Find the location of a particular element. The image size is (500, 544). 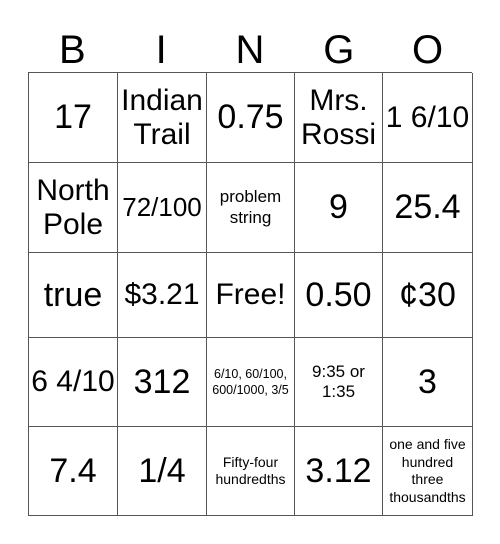

bingo-cell-text: Mrs. Rossi is located at coordinates (338, 117).